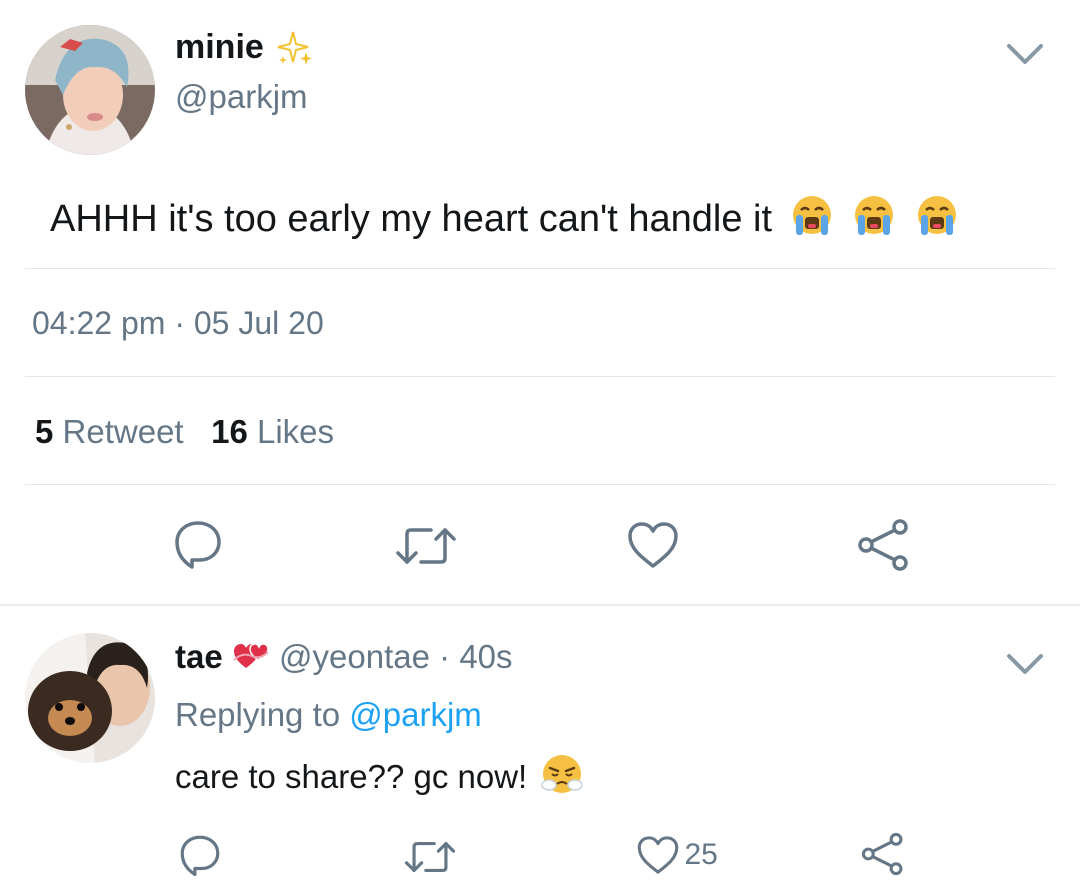 The width and height of the screenshot is (1080, 894). What do you see at coordinates (354, 656) in the screenshot?
I see `user-handle: @yeontae` at bounding box center [354, 656].